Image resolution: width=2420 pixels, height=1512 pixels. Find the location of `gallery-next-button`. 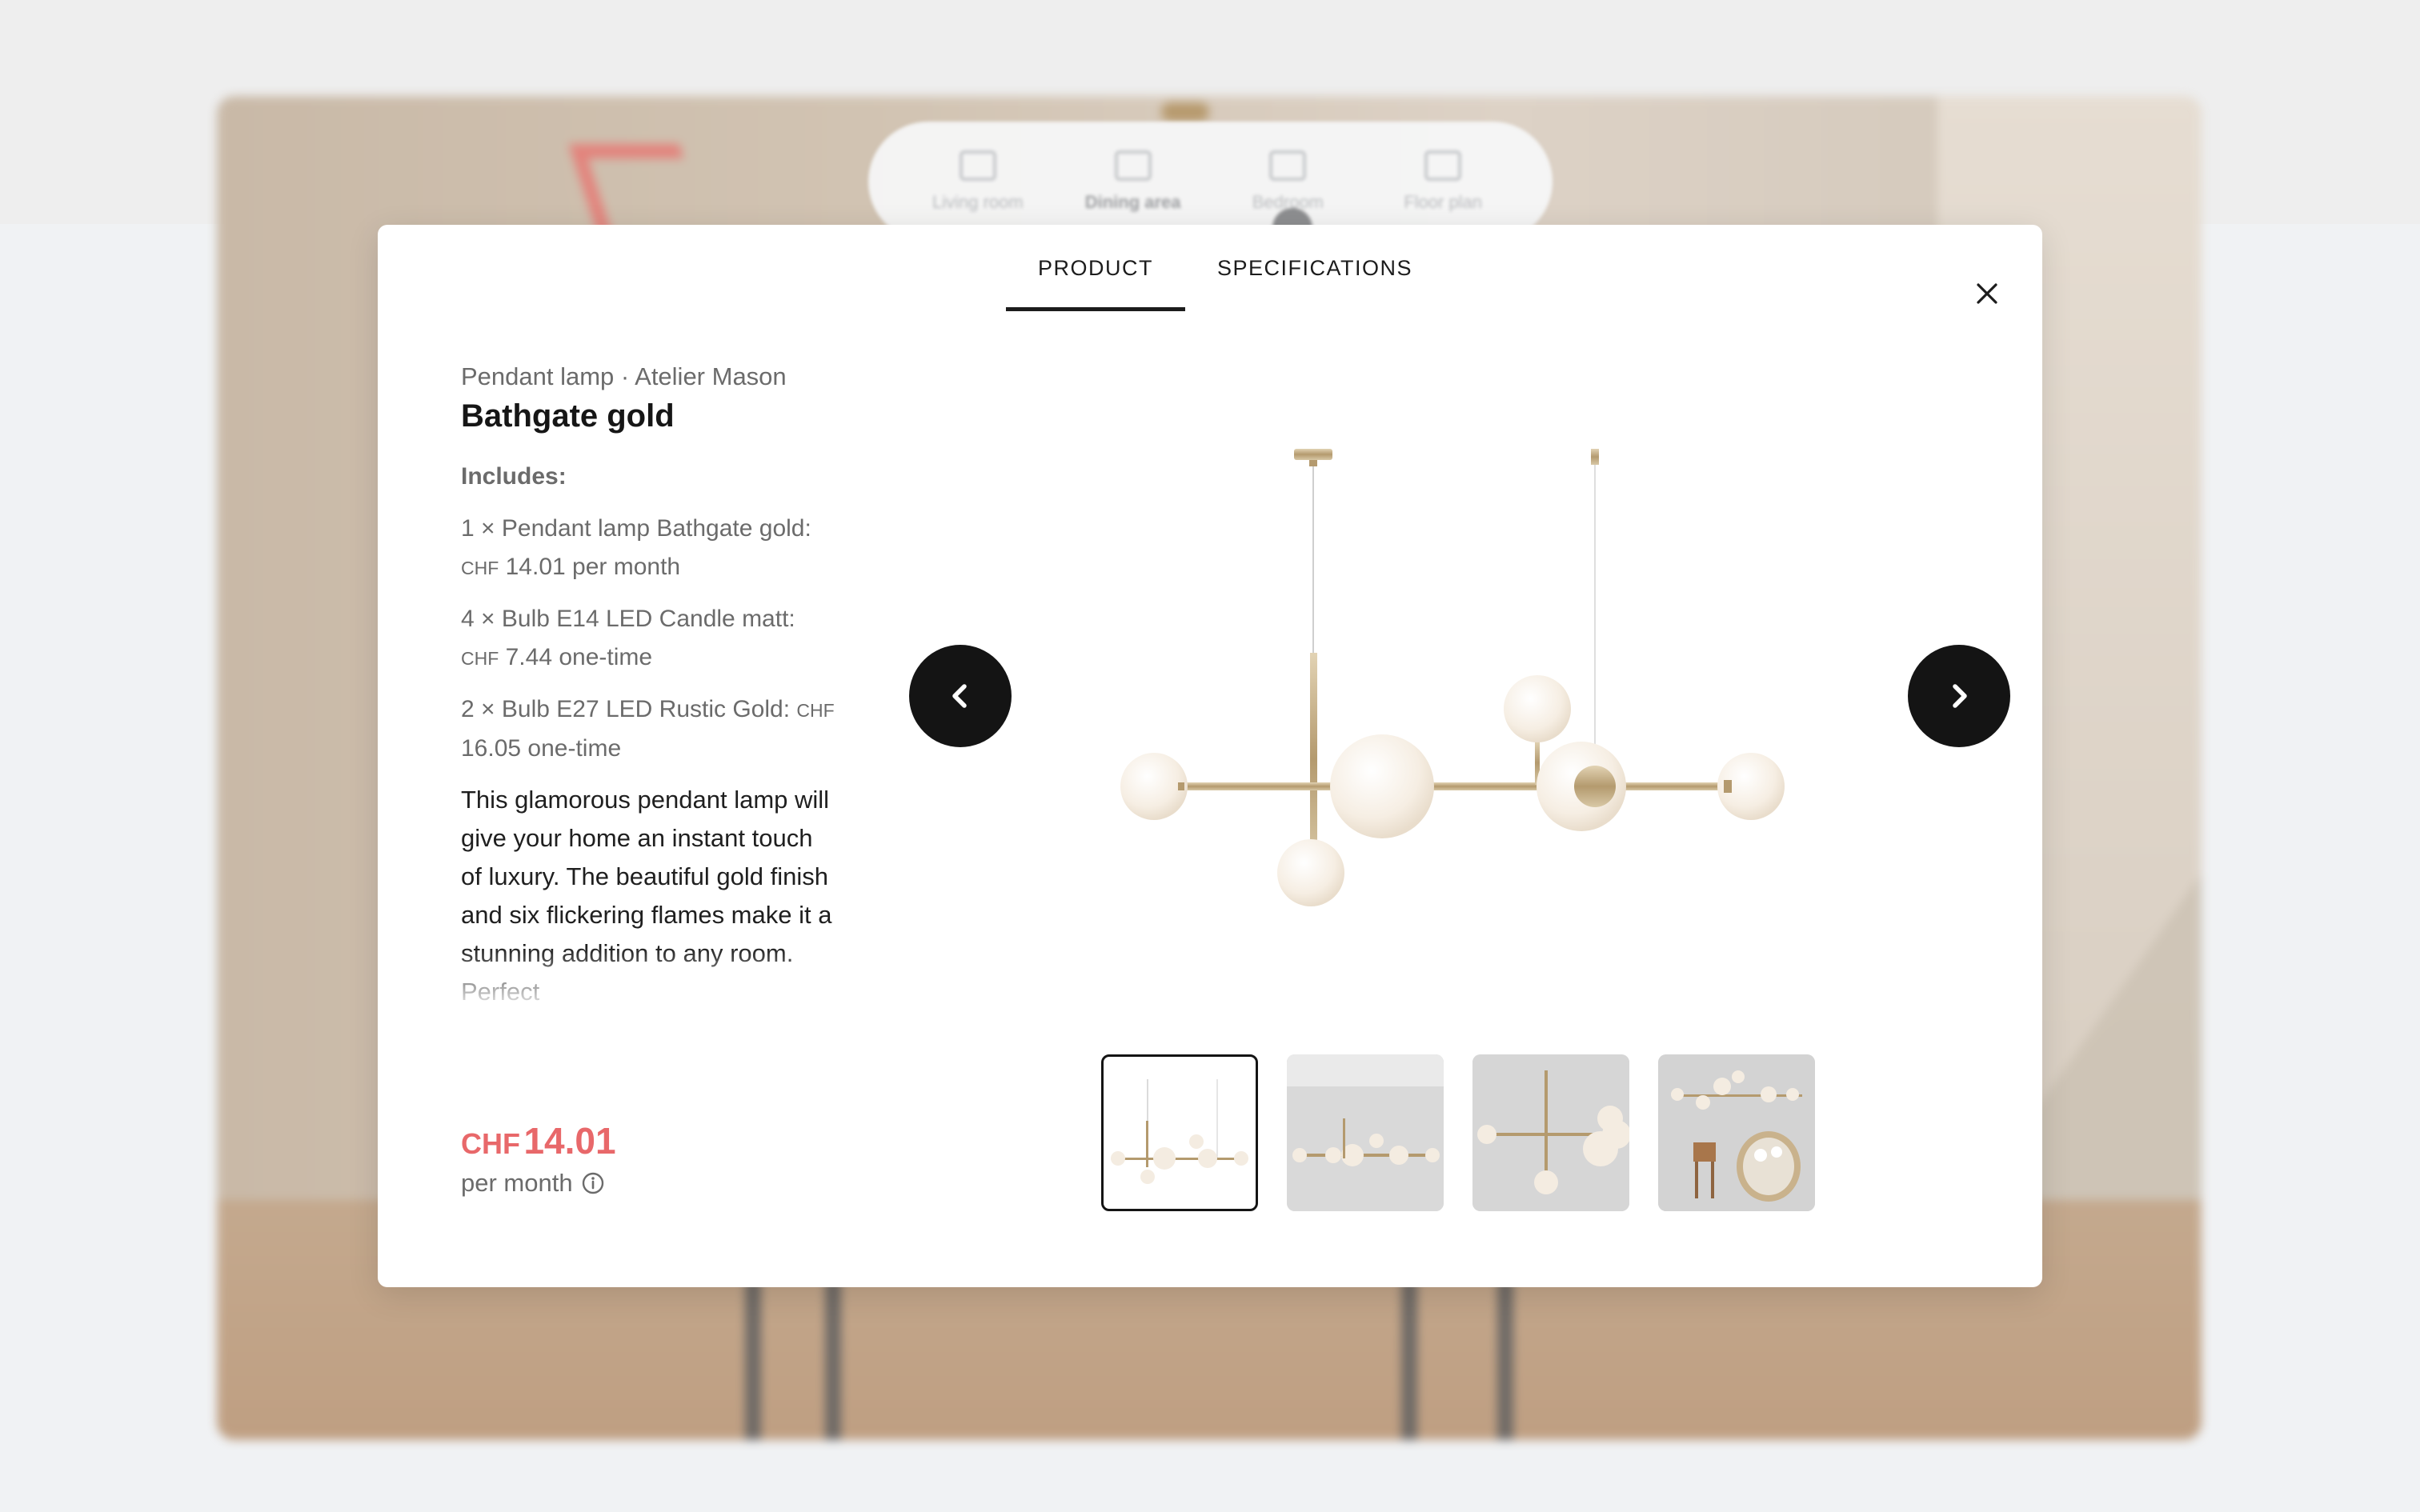

gallery-next-button is located at coordinates (1959, 696).